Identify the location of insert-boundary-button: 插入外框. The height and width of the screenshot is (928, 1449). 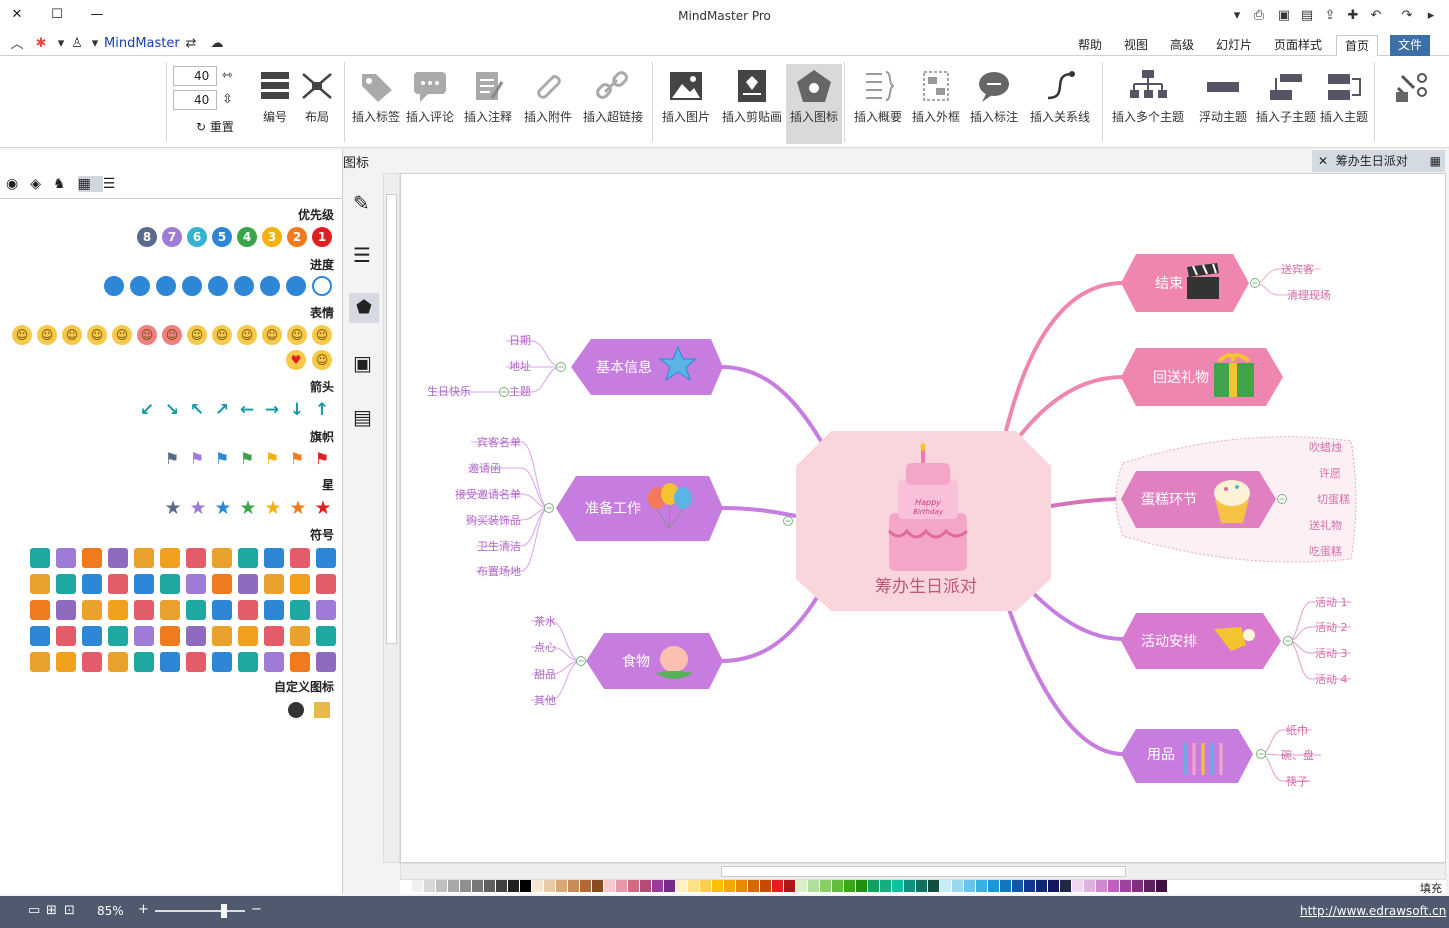
(936, 100).